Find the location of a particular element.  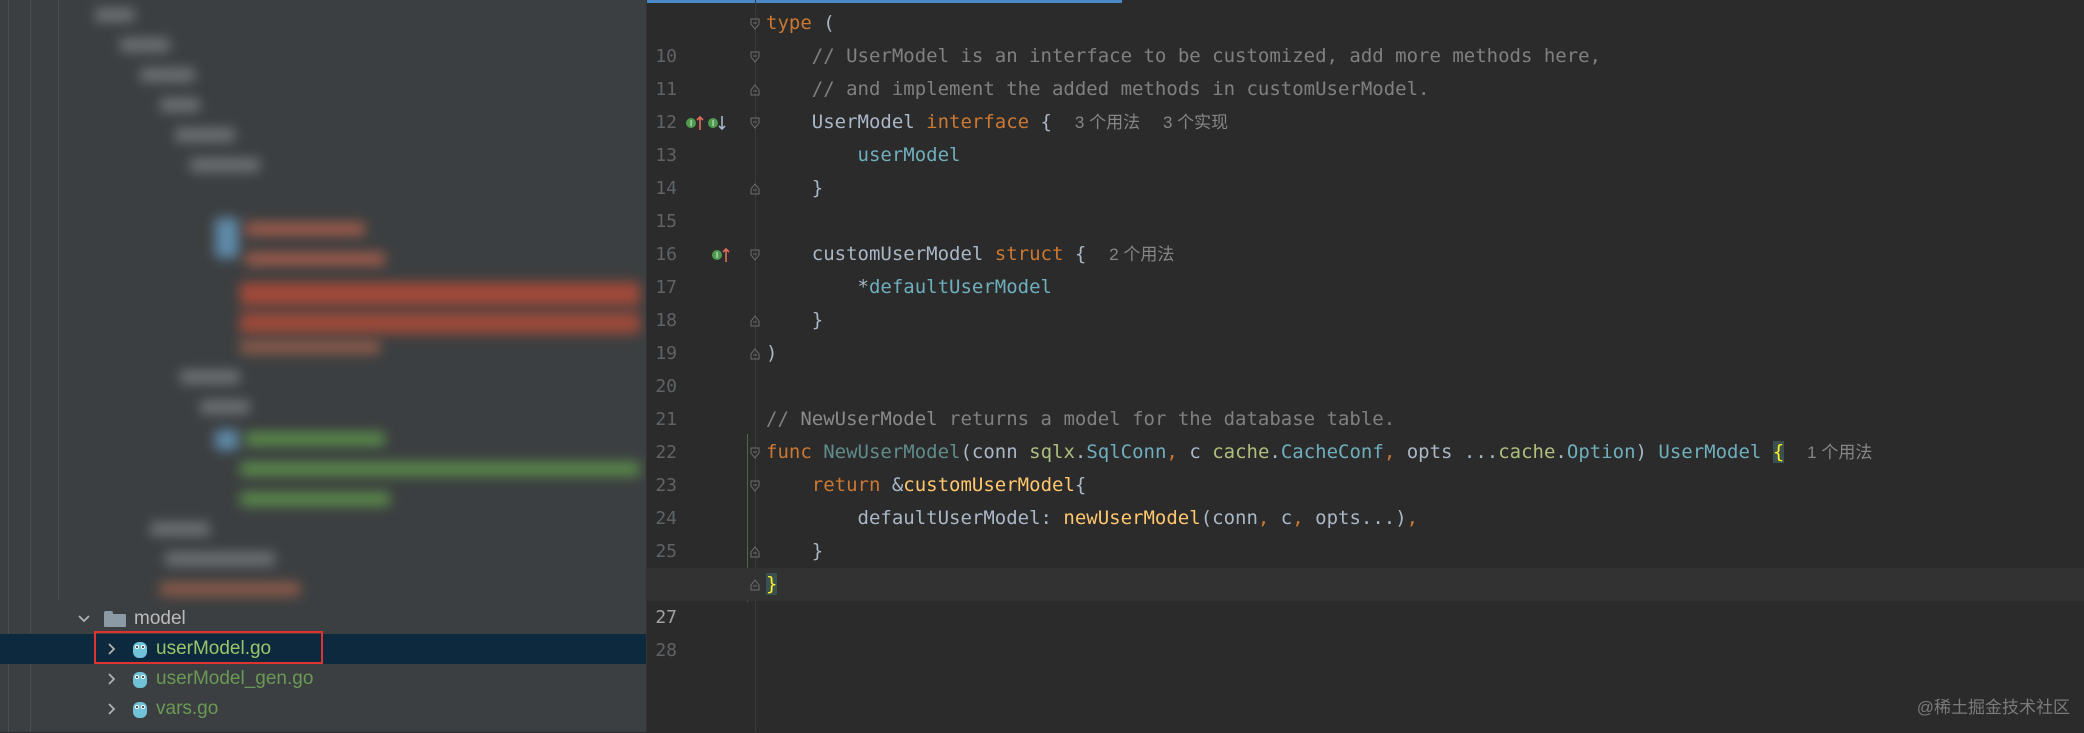

code-line: 16 is located at coordinates (1365, 235).